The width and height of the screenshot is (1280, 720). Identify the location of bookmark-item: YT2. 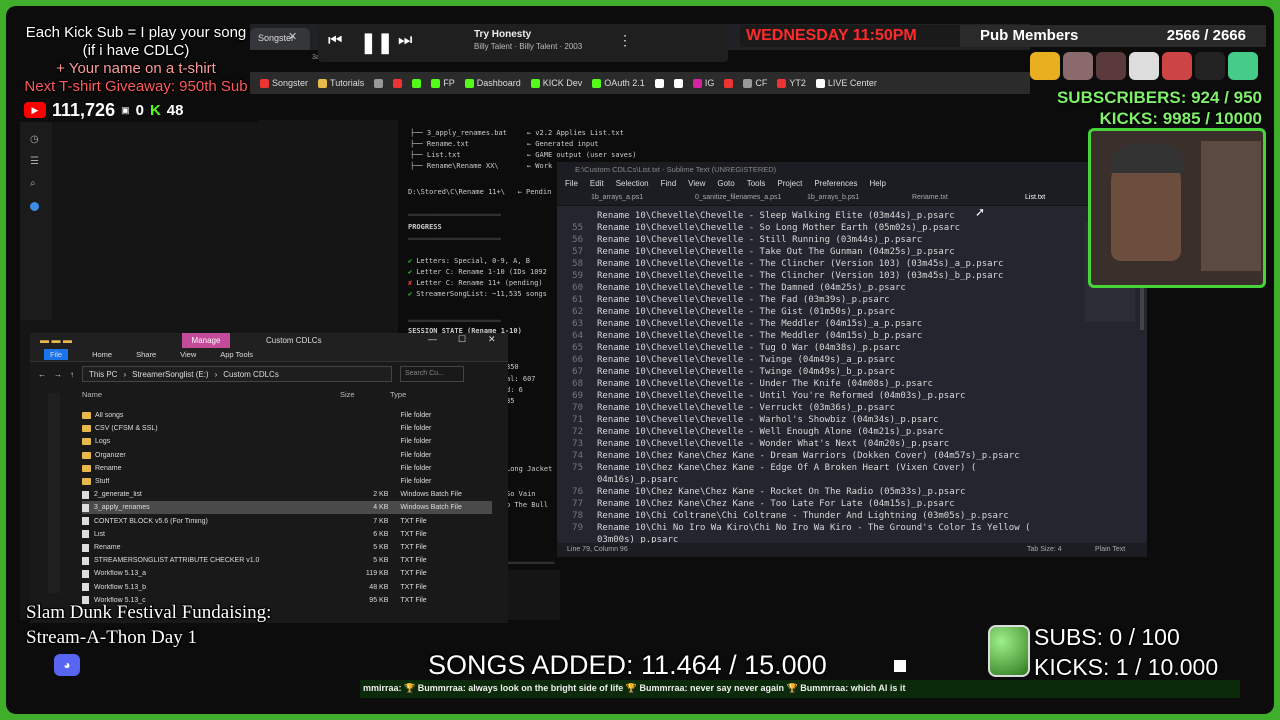
(791, 83).